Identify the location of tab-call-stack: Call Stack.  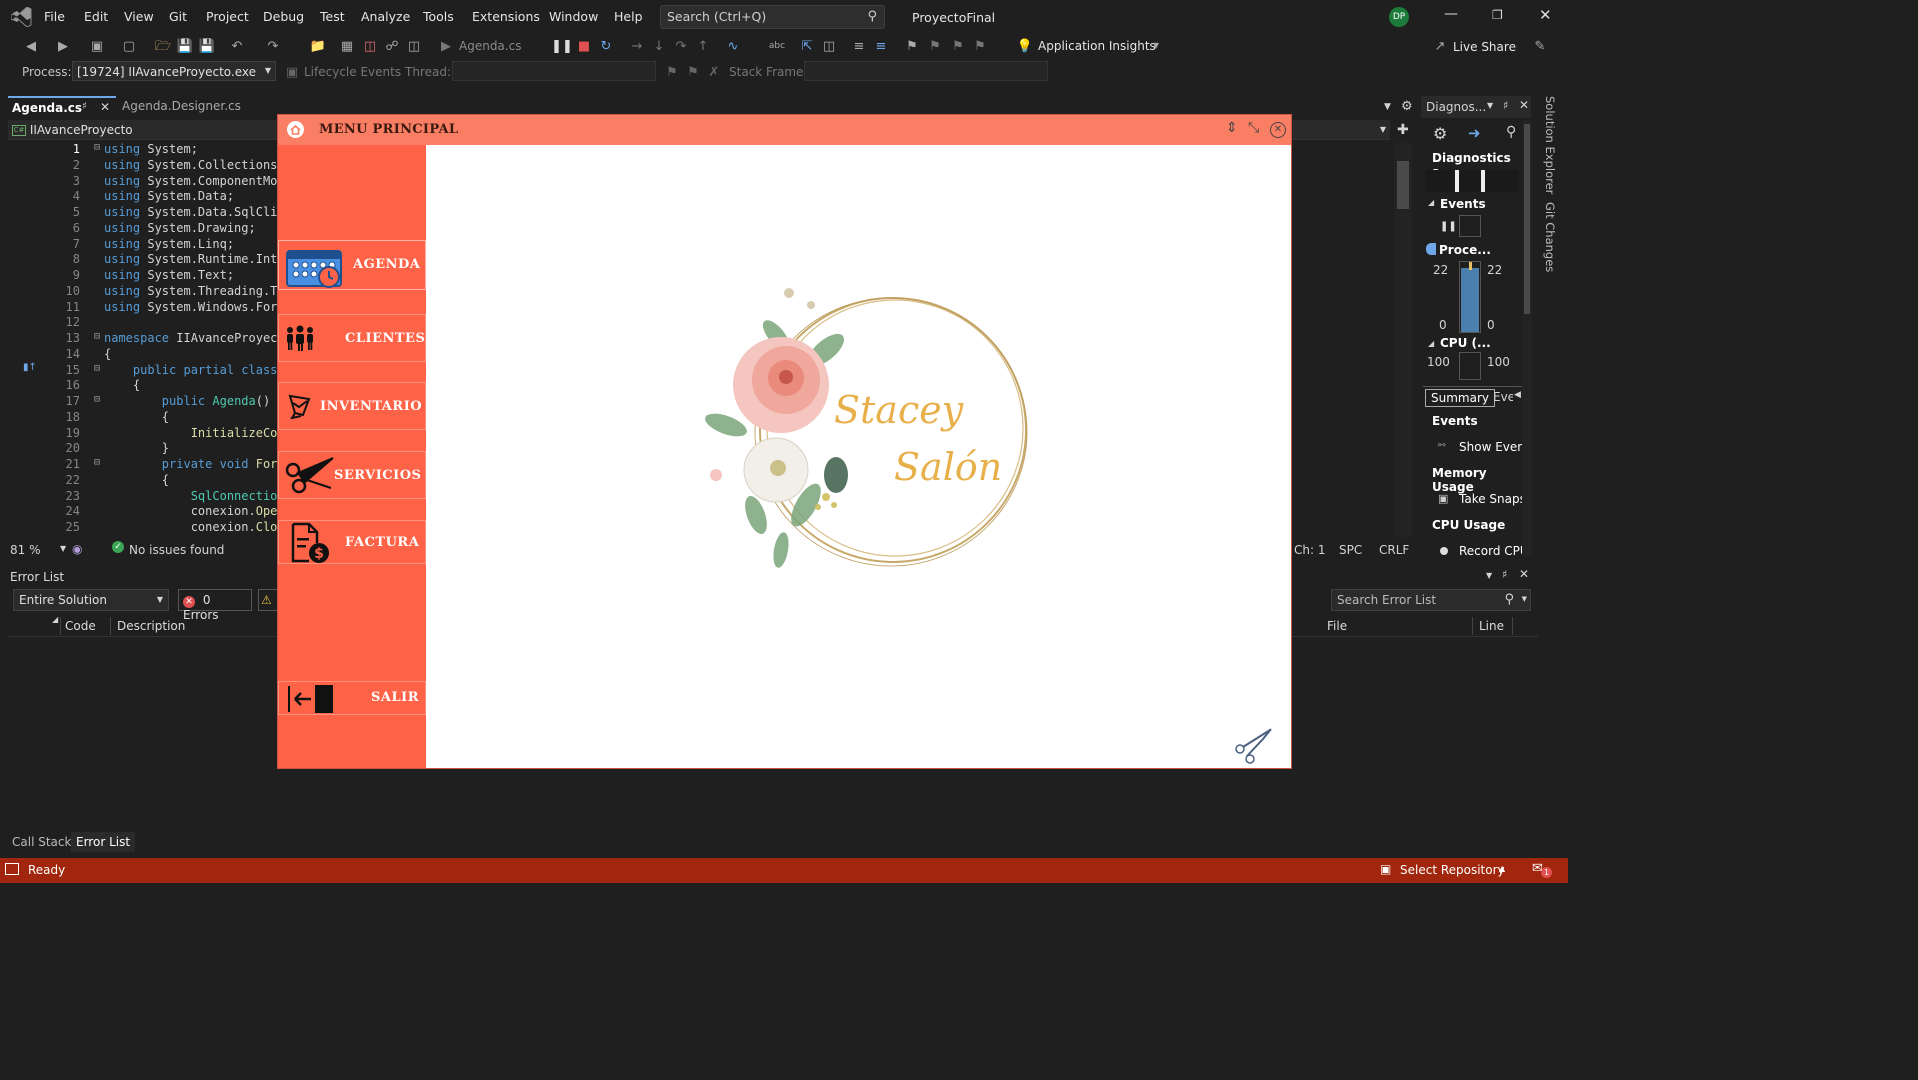
(41, 842).